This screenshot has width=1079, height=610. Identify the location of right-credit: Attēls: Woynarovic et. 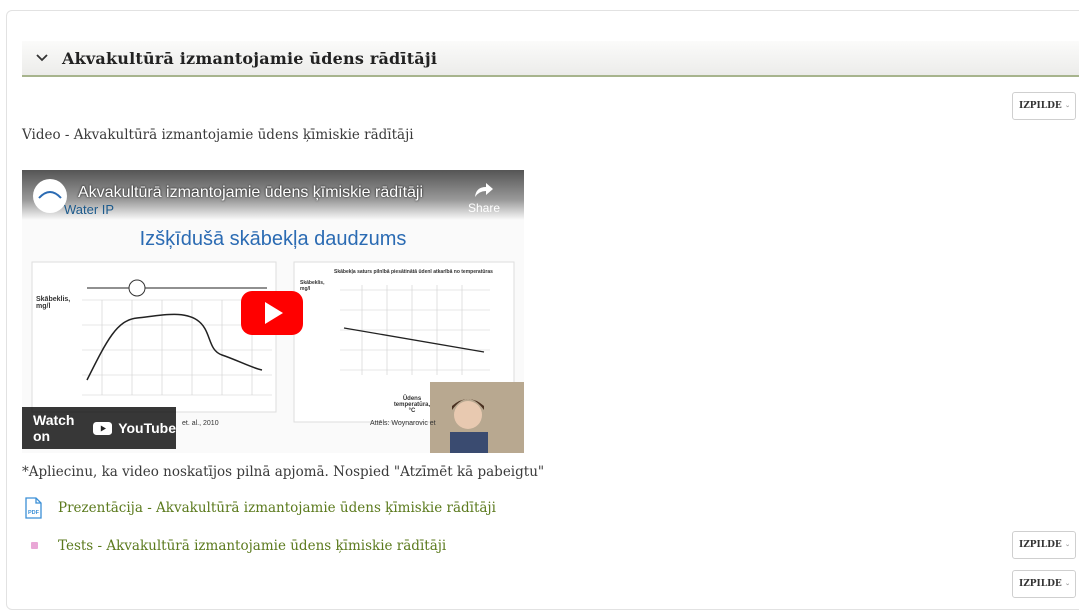
(403, 423).